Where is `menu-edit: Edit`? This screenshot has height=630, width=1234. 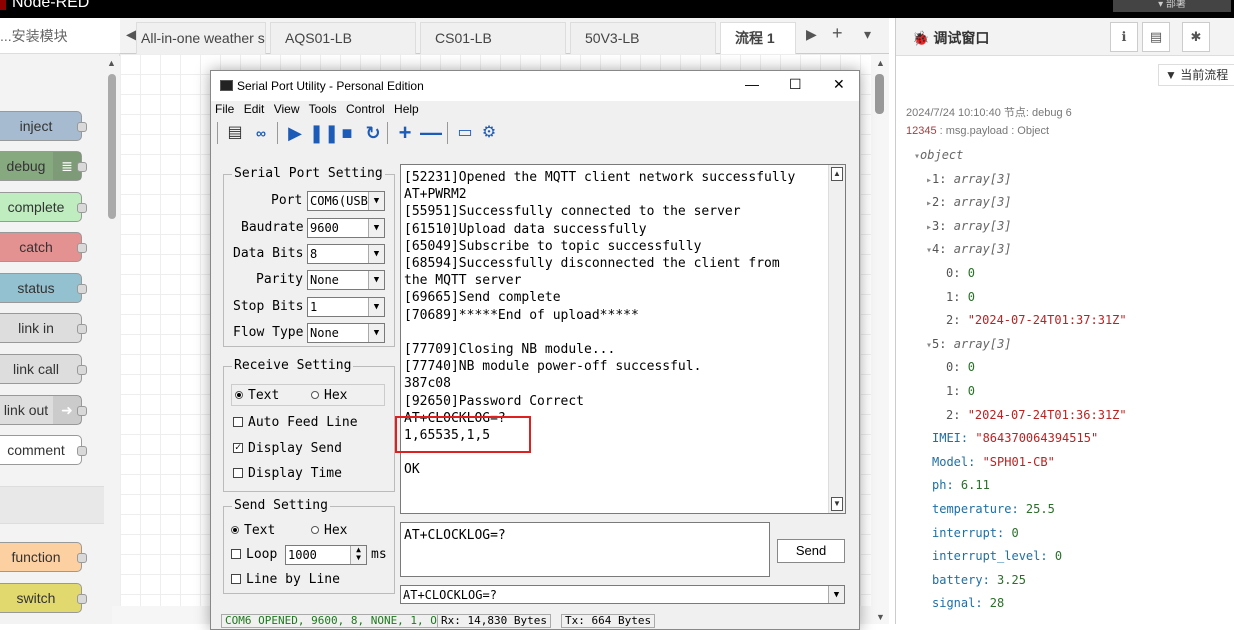
menu-edit: Edit is located at coordinates (254, 109).